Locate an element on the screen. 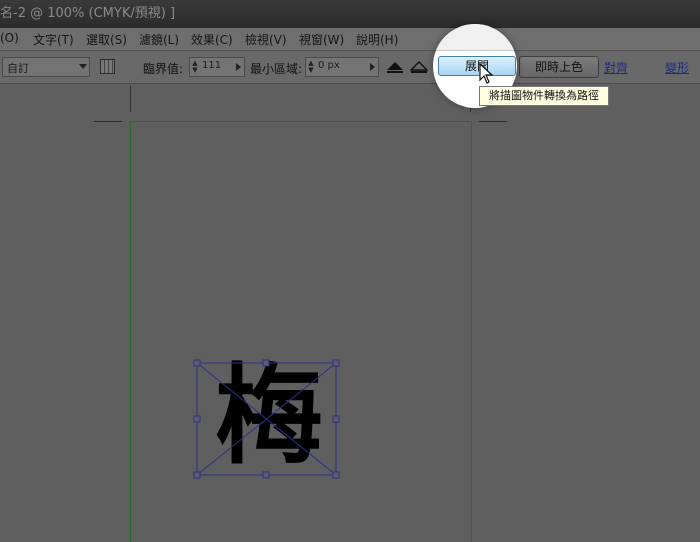 This screenshot has height=542, width=700. expand-button: 展開 is located at coordinates (477, 66).